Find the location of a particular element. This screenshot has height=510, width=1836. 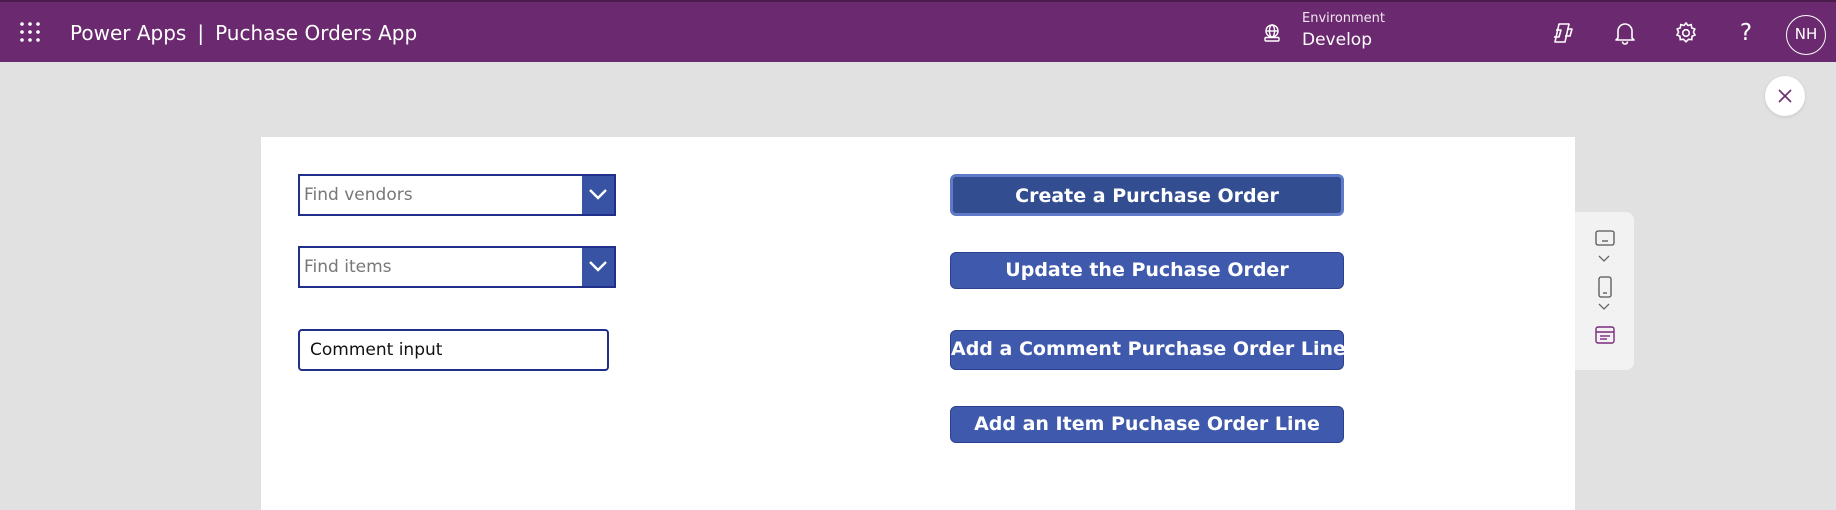

environment-label: Environment is located at coordinates (1344, 18).